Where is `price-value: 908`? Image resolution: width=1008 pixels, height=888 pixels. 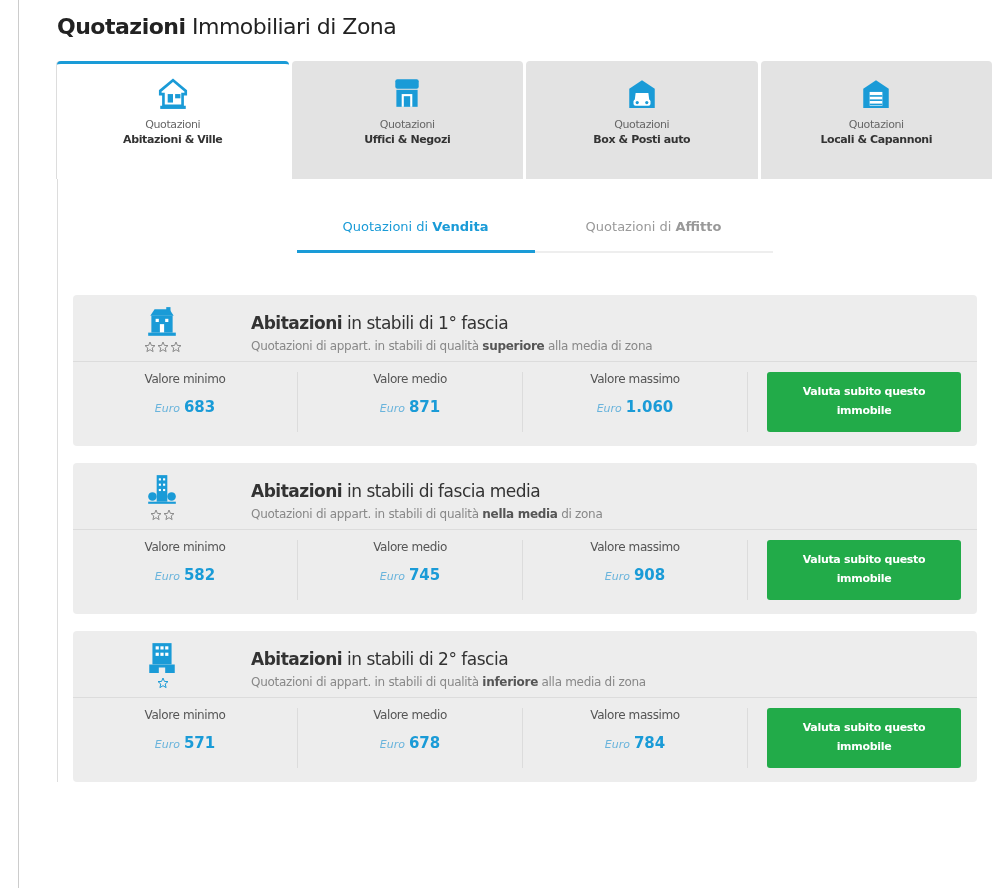 price-value: 908 is located at coordinates (649, 575).